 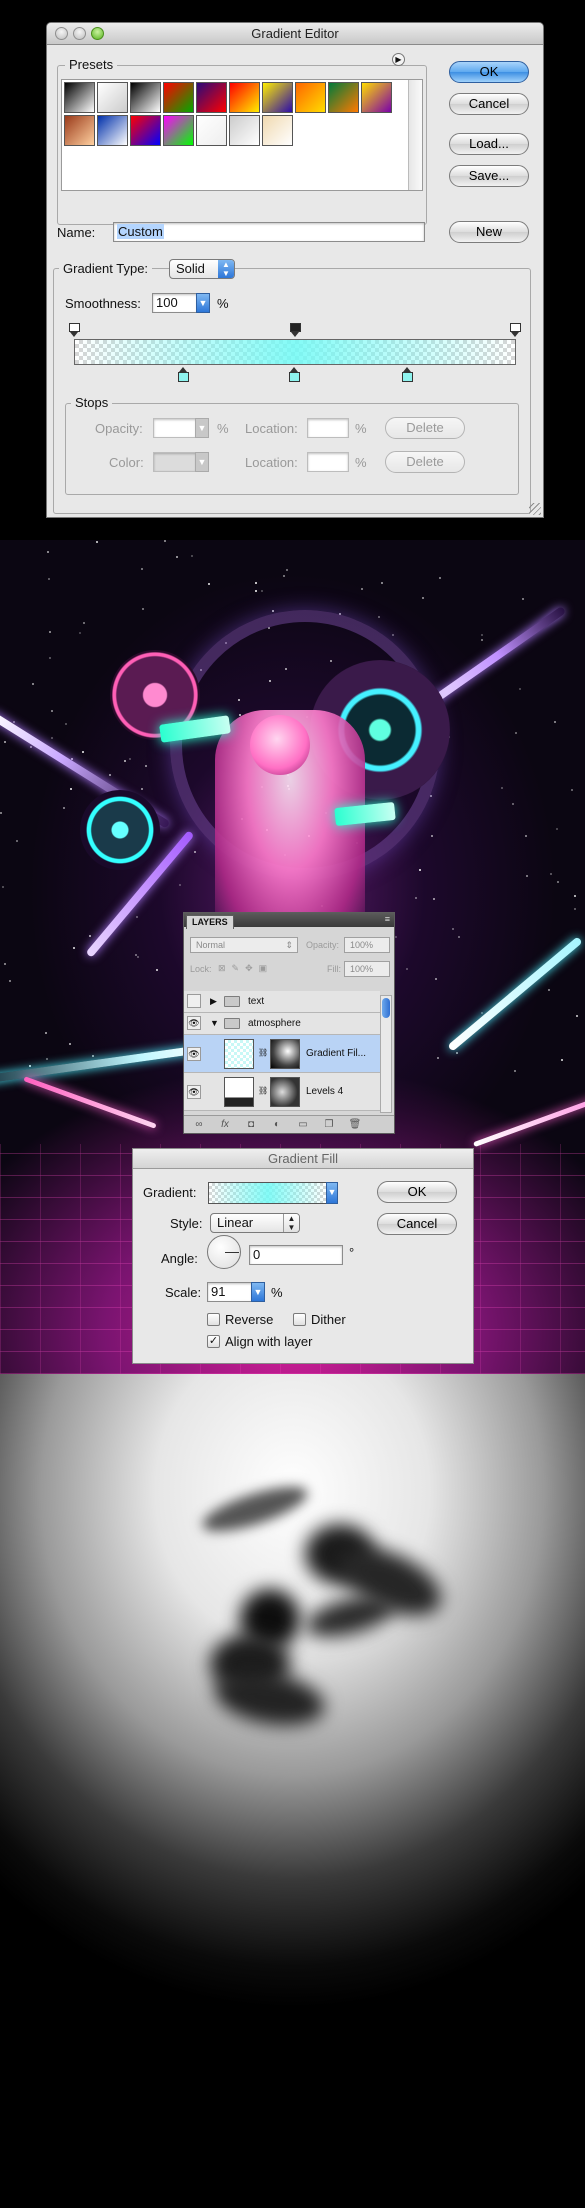 What do you see at coordinates (277, 1124) in the screenshot?
I see `adjustment-layer-icon: ◐` at bounding box center [277, 1124].